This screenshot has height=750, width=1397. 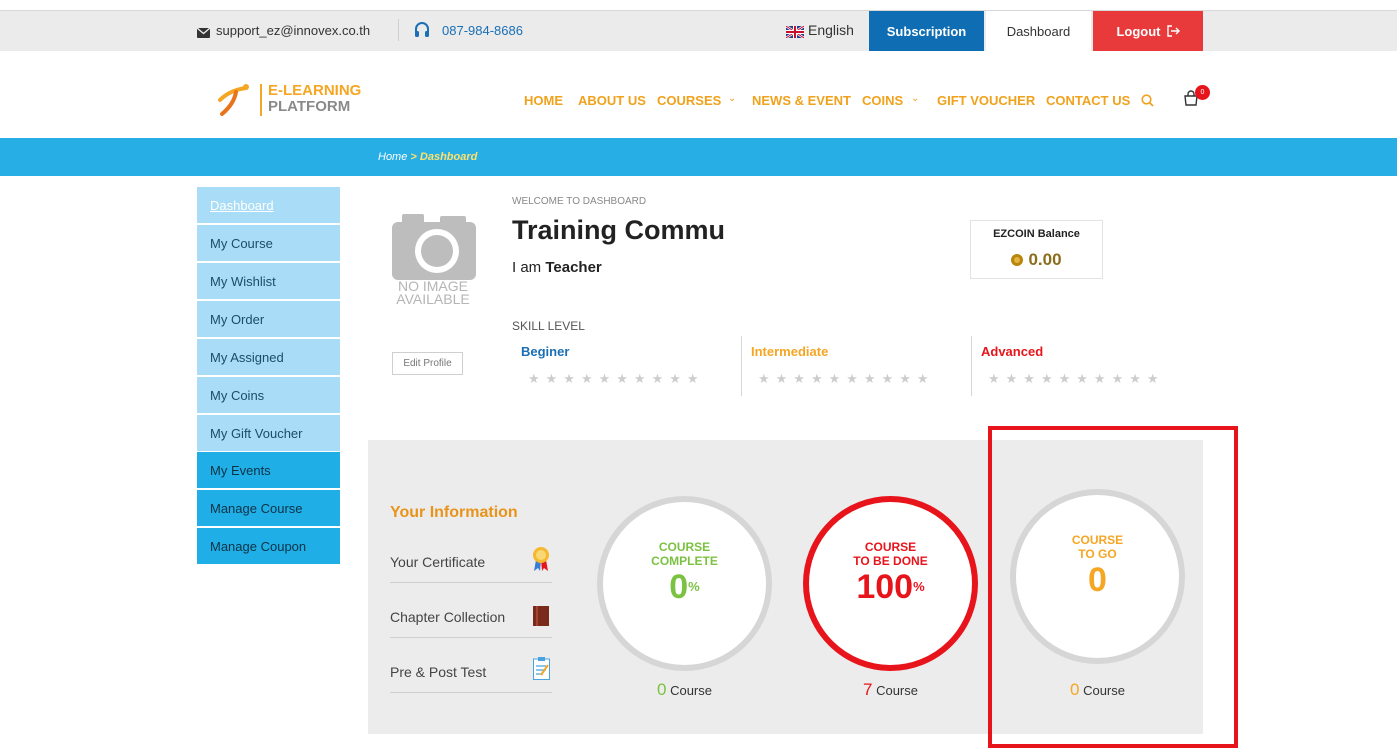 What do you see at coordinates (919, 586) in the screenshot?
I see `course-to-be-done-unit: %` at bounding box center [919, 586].